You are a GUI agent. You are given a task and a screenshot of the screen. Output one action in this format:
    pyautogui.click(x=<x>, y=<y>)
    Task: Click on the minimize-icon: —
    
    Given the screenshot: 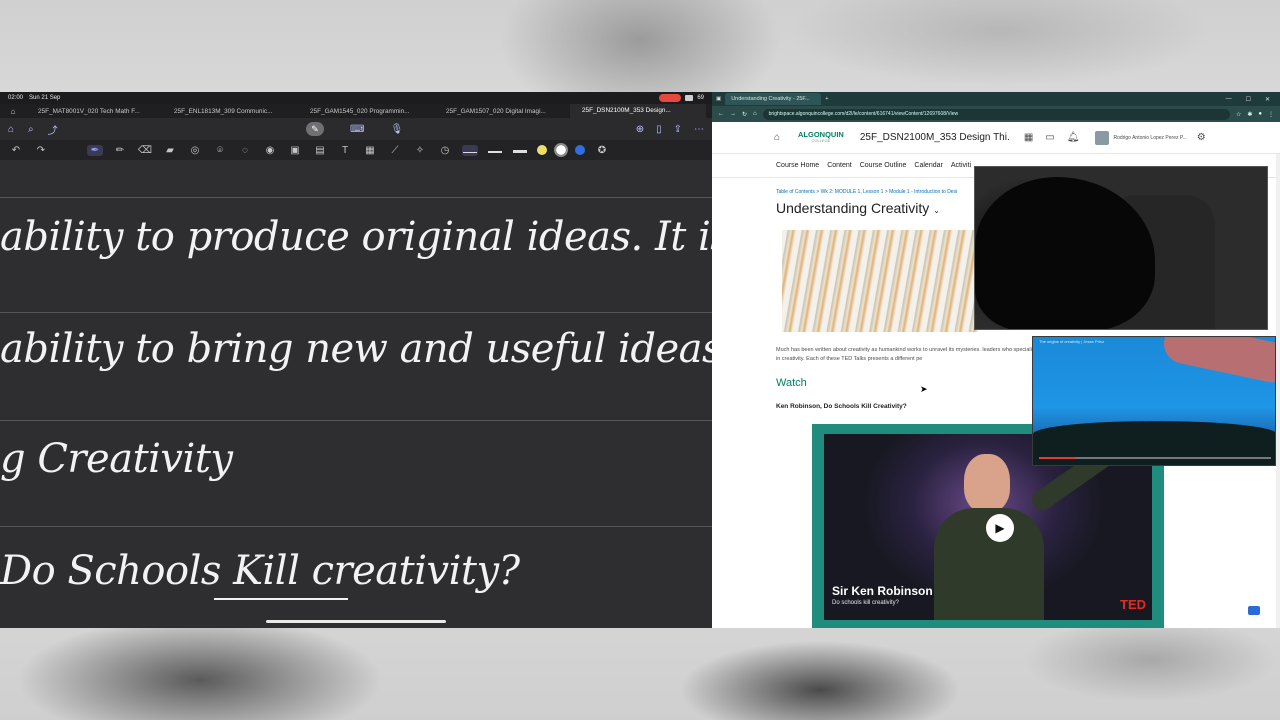 What is the action you would take?
    pyautogui.click(x=1229, y=99)
    